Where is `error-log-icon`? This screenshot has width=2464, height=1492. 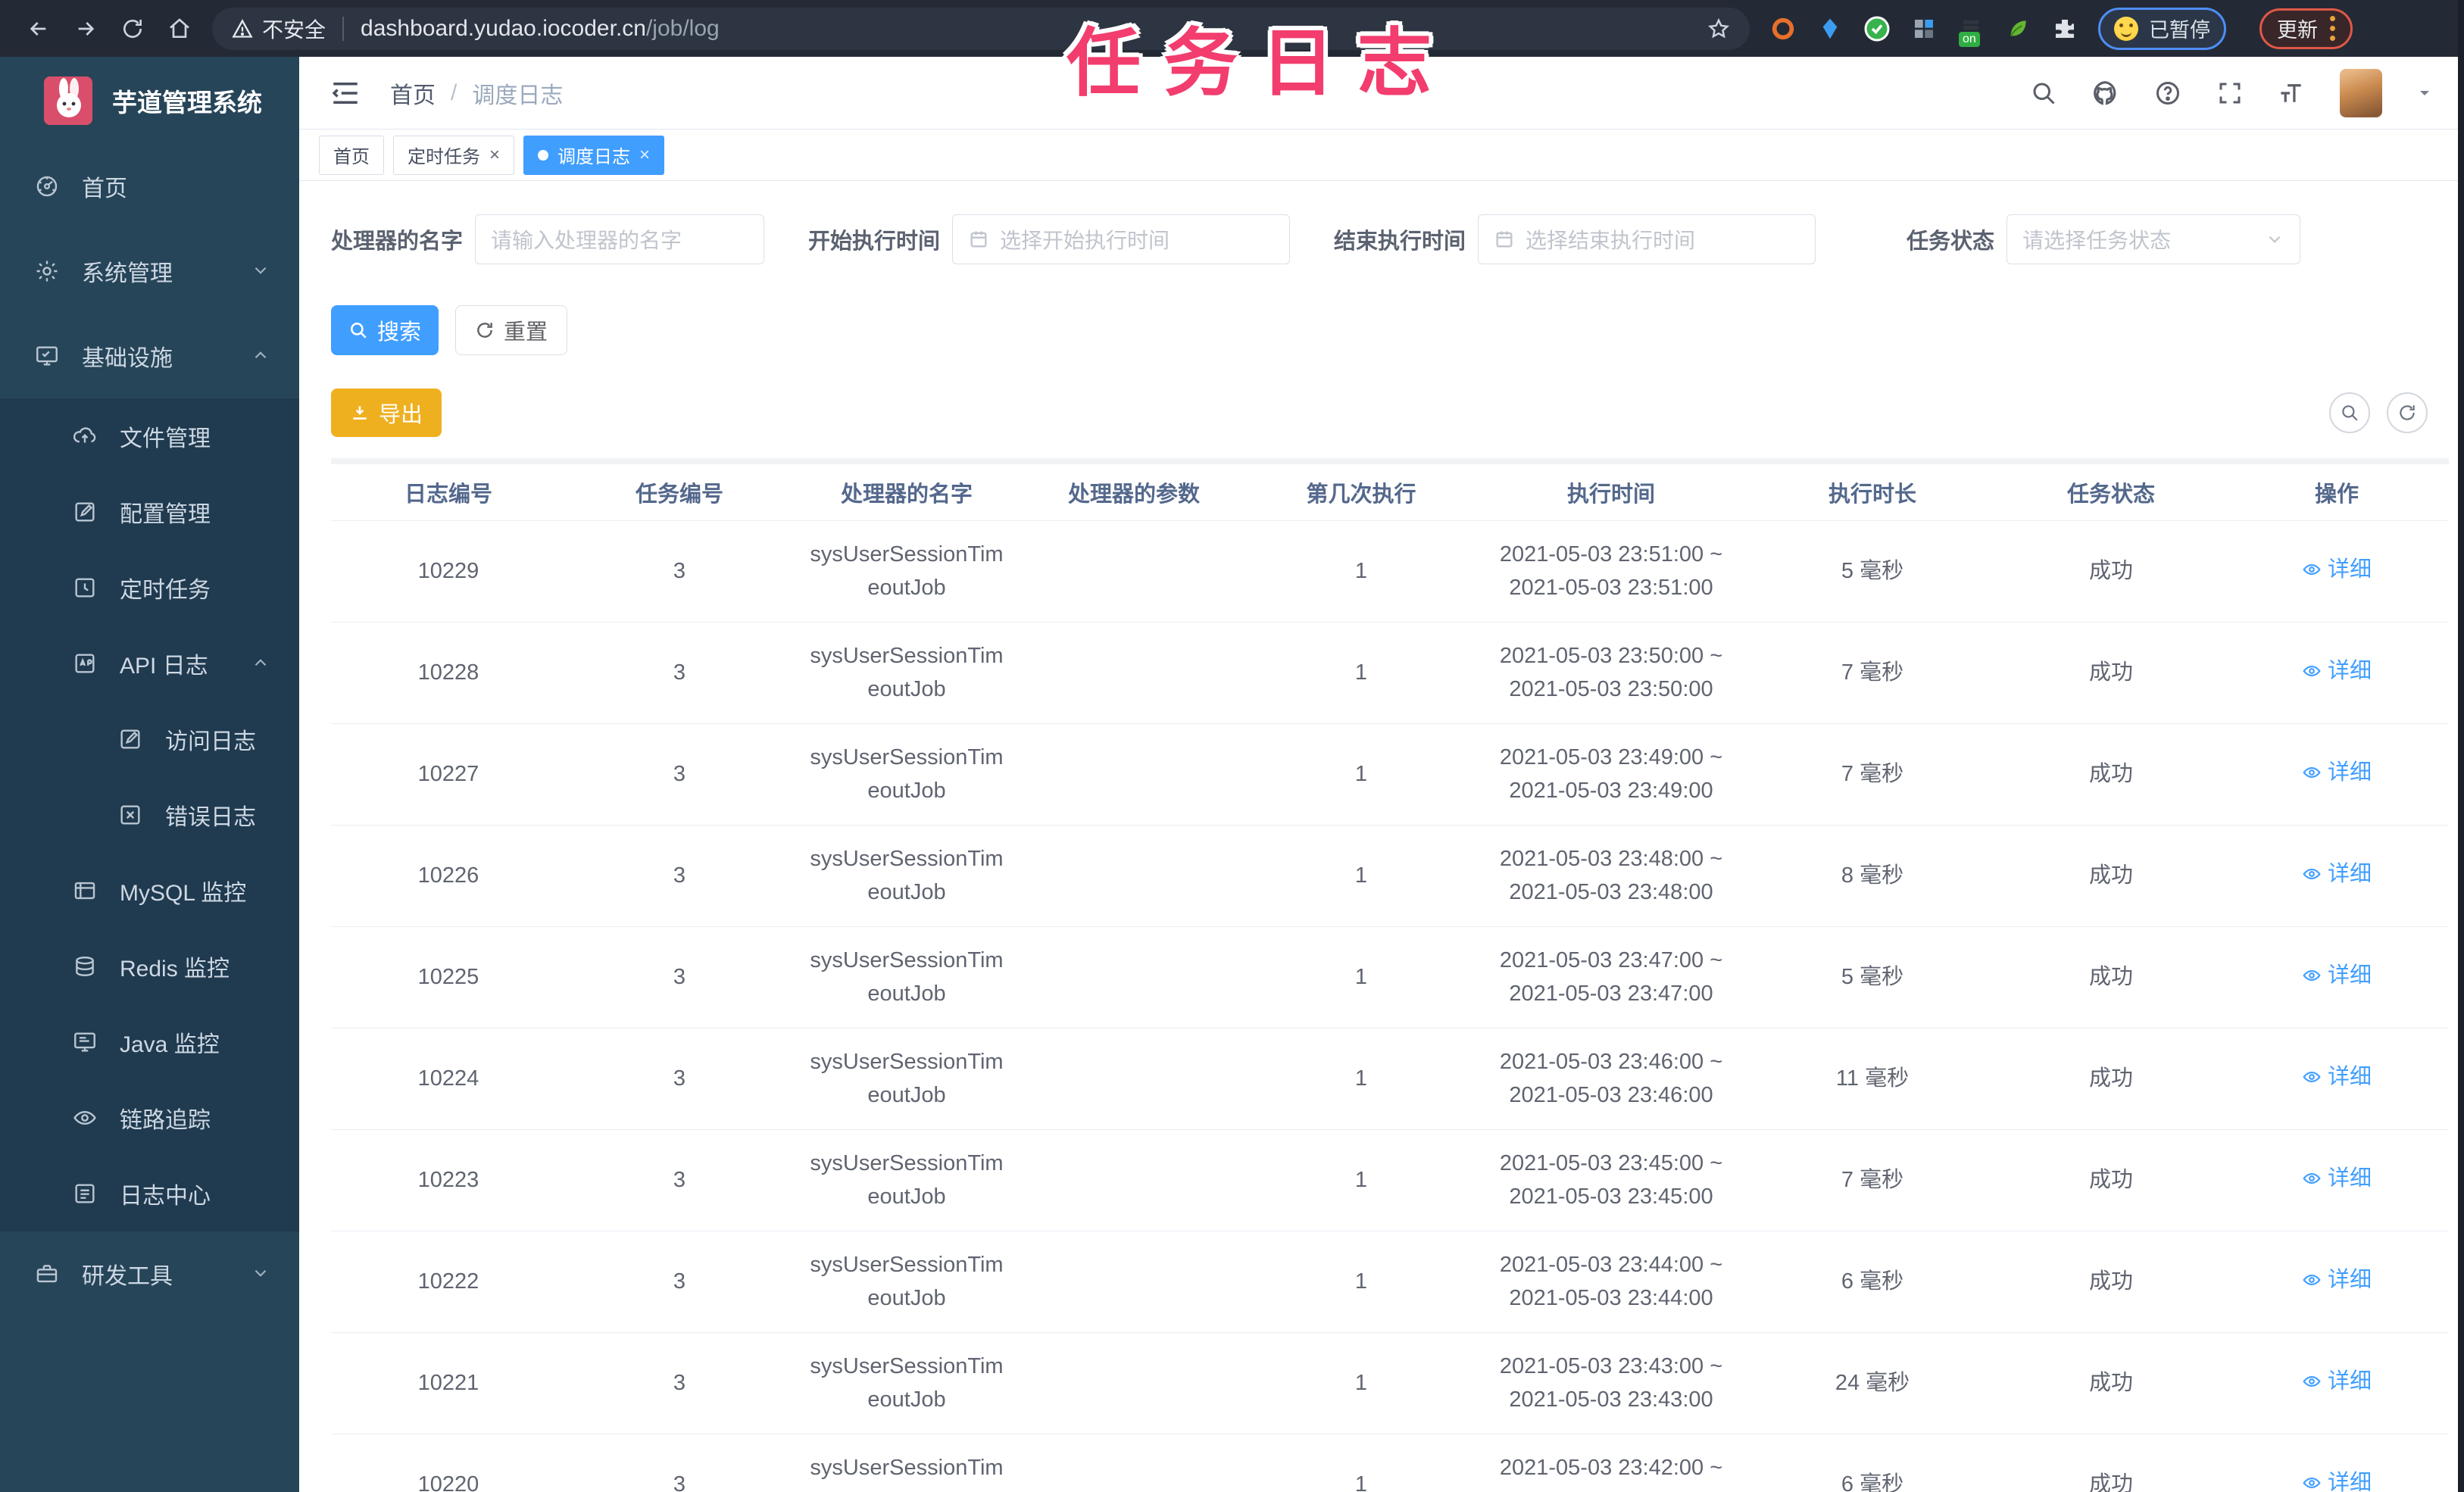
error-log-icon is located at coordinates (130, 815).